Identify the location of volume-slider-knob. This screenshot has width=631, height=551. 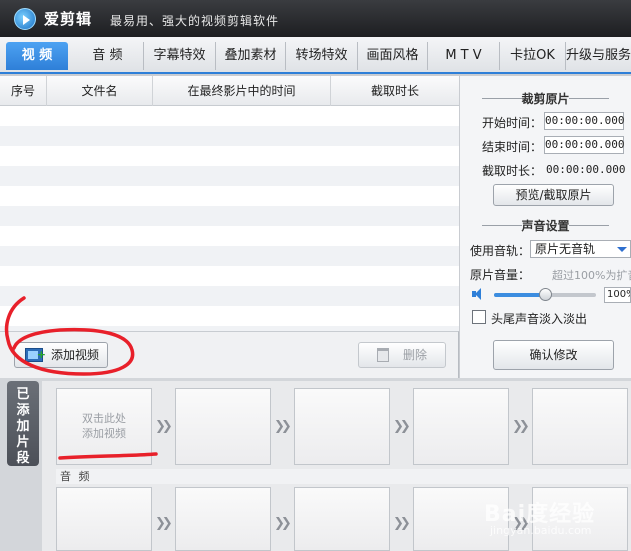
(545, 294).